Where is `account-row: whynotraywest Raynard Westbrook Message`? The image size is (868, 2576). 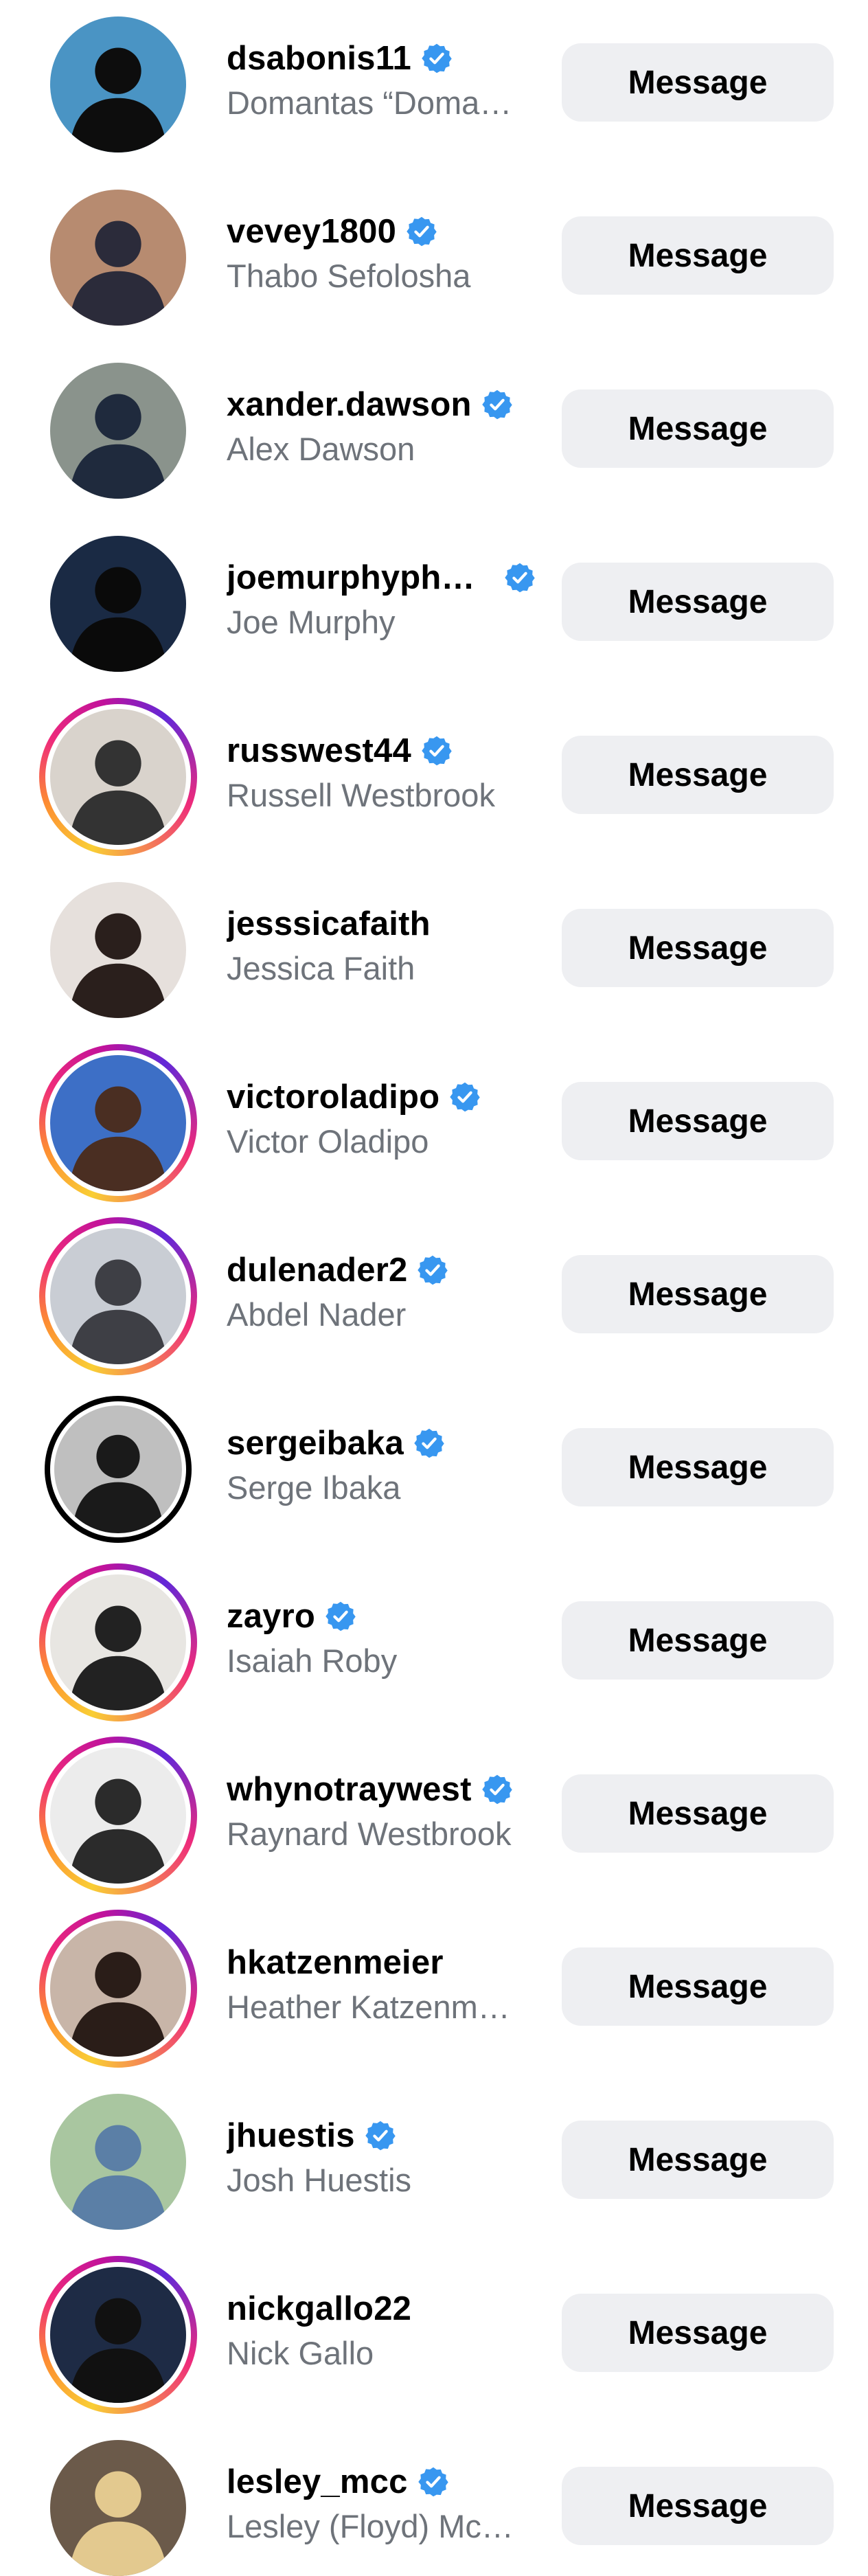 account-row: whynotraywest Raynard Westbrook Message is located at coordinates (434, 1817).